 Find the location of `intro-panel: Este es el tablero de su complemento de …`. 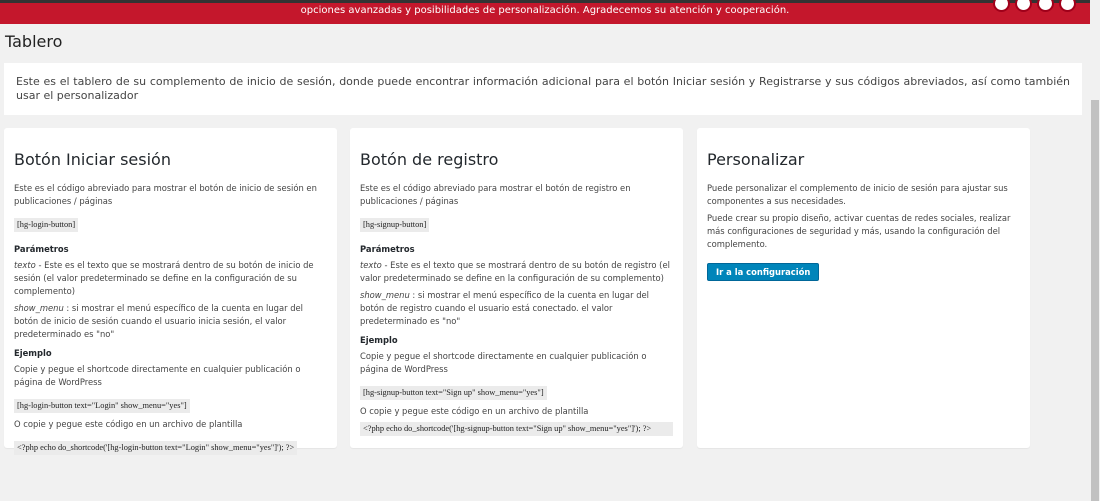

intro-panel: Este es el tablero de su complemento de … is located at coordinates (543, 89).